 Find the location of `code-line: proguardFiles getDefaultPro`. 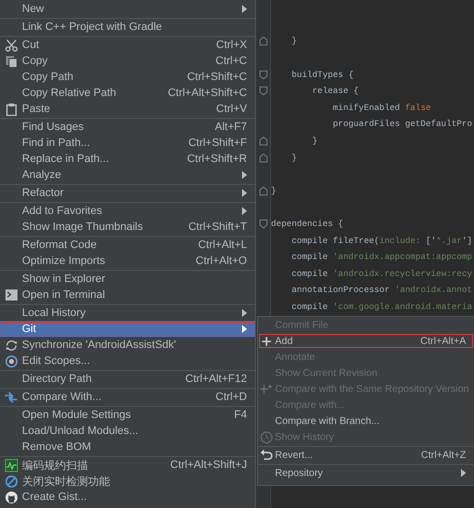

code-line: proguardFiles getDefaultPro is located at coordinates (402, 124).